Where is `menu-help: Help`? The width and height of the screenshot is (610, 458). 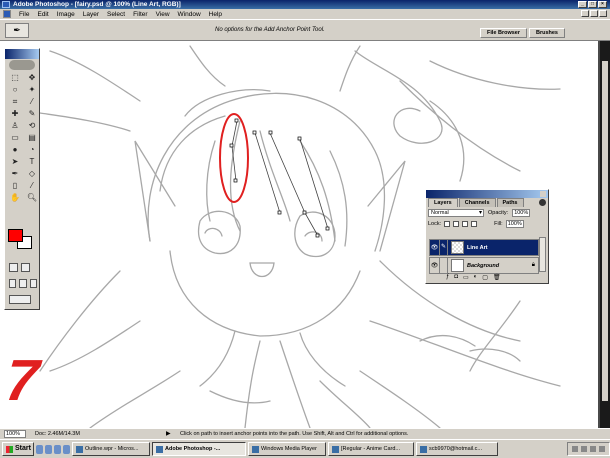 menu-help: Help is located at coordinates (215, 14).